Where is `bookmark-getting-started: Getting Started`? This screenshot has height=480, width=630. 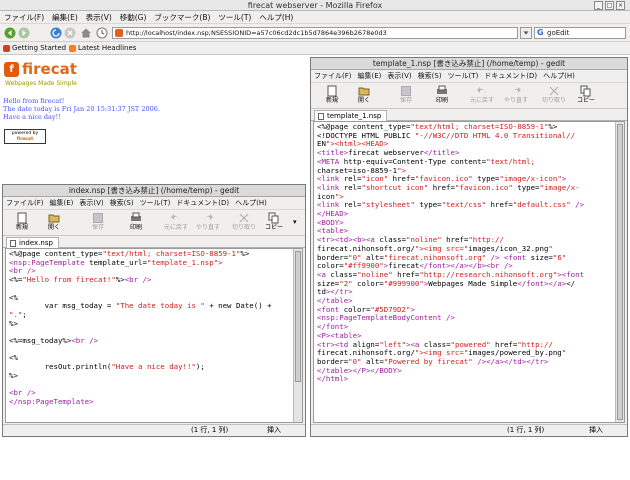
bookmark-getting-started: Getting Started is located at coordinates (34, 48).